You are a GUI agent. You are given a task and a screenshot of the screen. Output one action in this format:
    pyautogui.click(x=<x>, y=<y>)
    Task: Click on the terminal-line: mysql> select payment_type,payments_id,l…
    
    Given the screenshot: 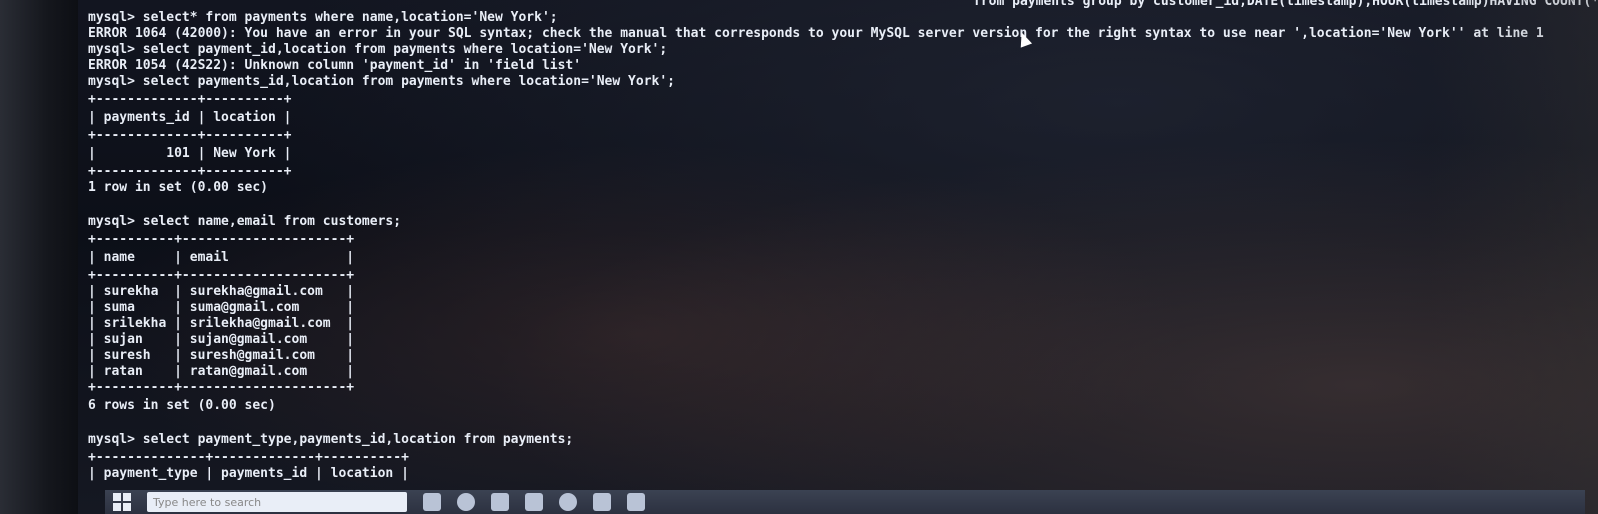 What is the action you would take?
    pyautogui.click(x=331, y=439)
    